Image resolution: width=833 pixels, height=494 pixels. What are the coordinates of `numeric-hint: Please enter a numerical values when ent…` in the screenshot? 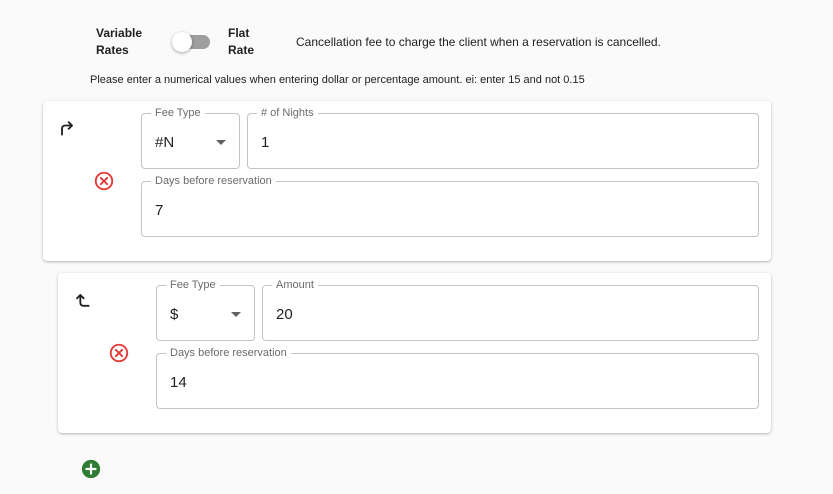 It's located at (337, 80).